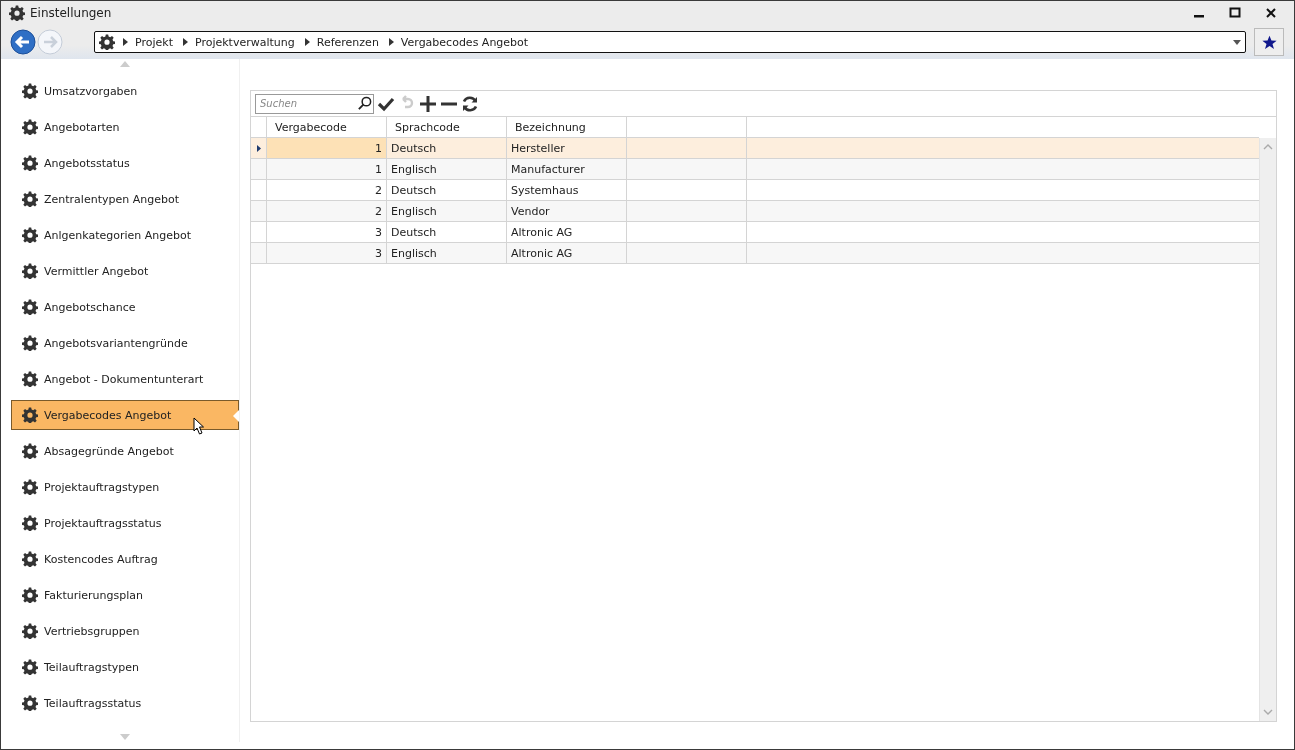 The width and height of the screenshot is (1295, 750). What do you see at coordinates (23, 42) in the screenshot?
I see `back-icon` at bounding box center [23, 42].